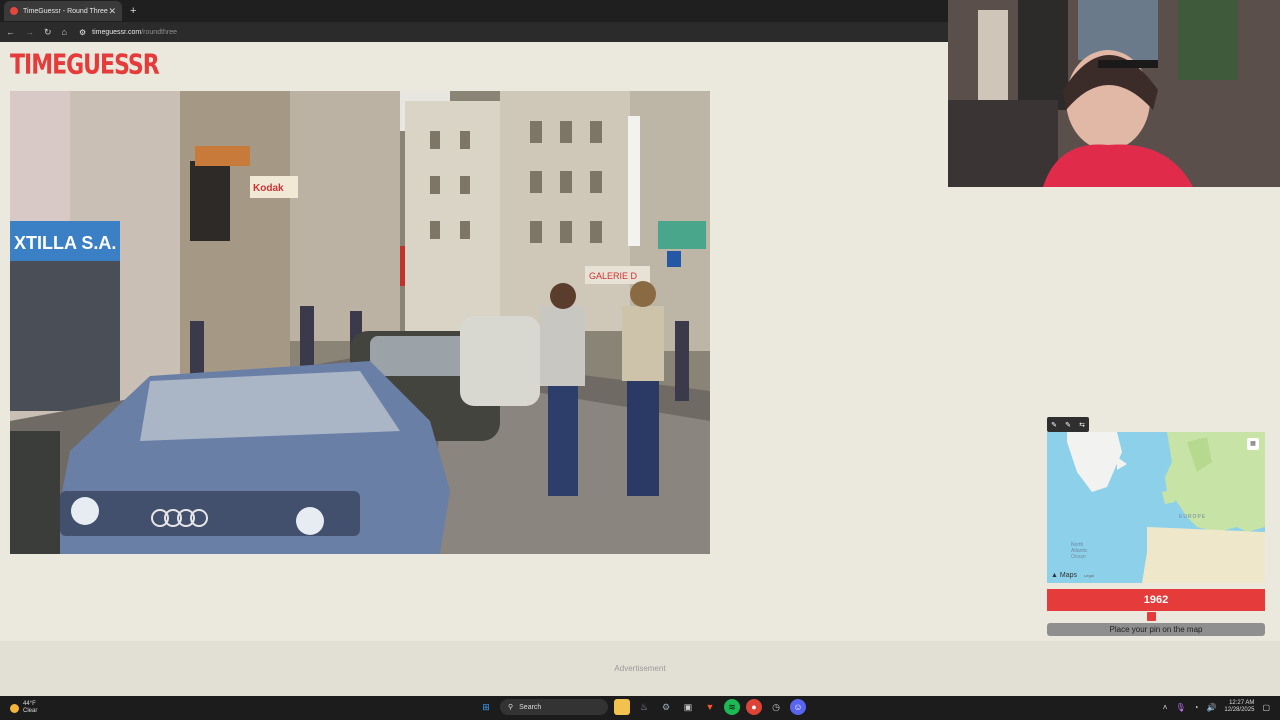 The image size is (1280, 720). What do you see at coordinates (1193, 517) in the screenshot?
I see `map-label-europe: EUROPE` at bounding box center [1193, 517].